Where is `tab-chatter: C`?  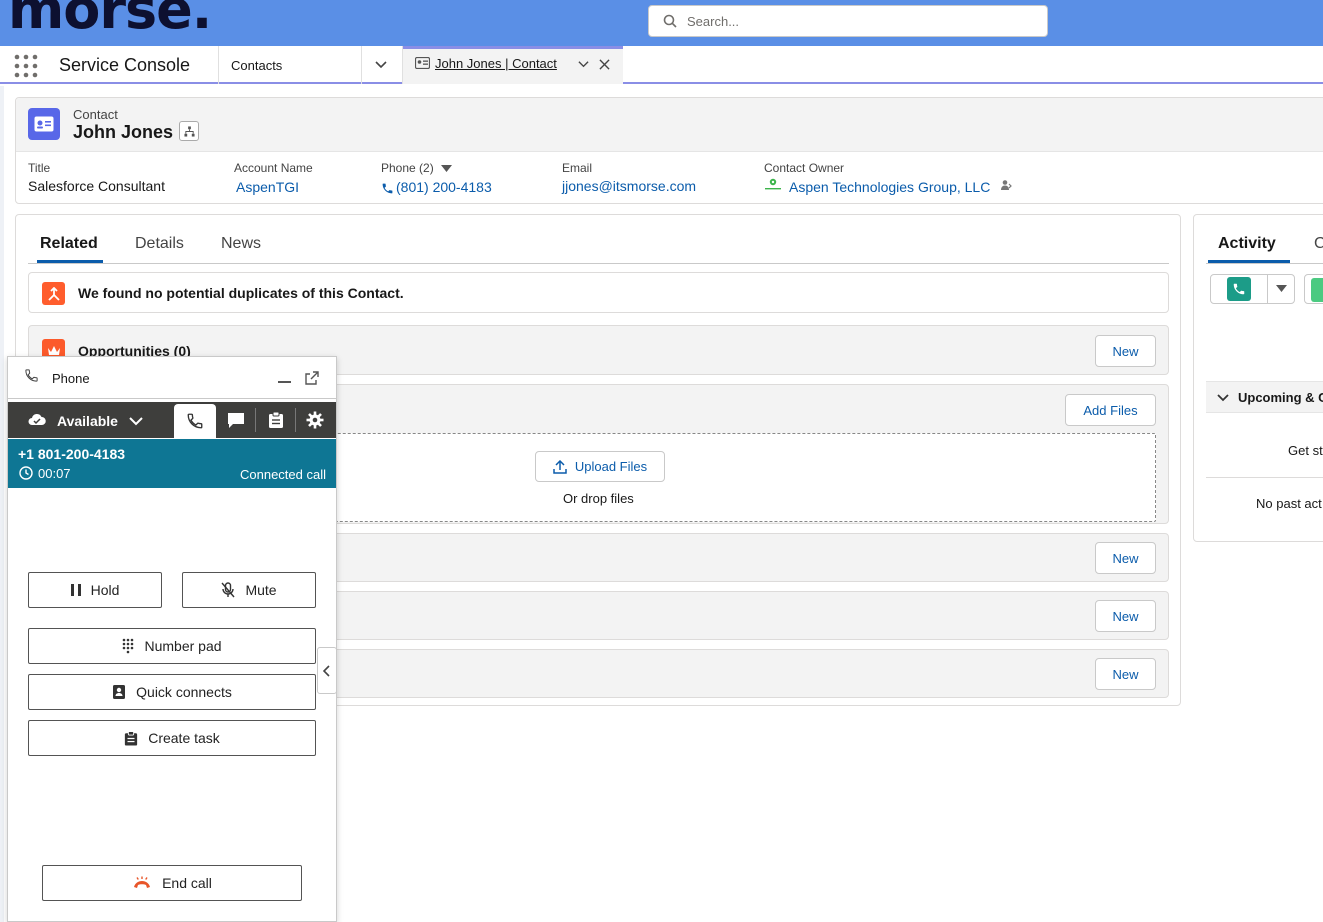
tab-chatter: C is located at coordinates (1318, 244).